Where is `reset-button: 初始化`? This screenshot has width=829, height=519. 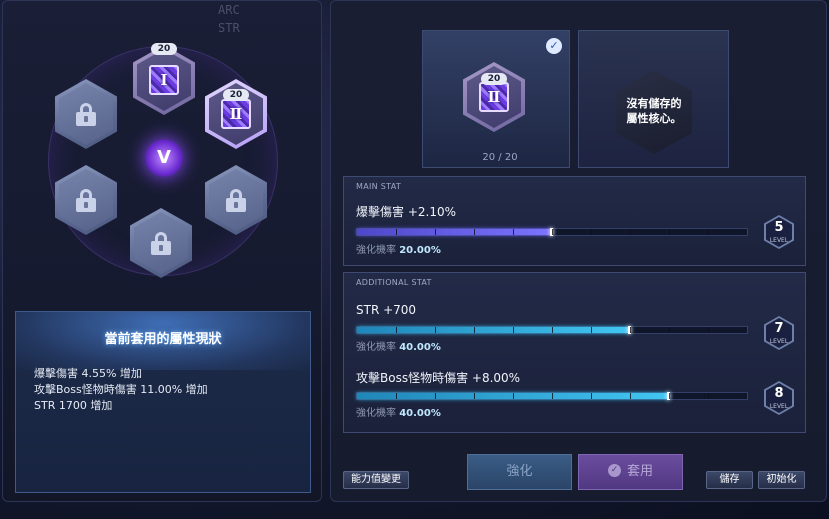
reset-button: 初始化 is located at coordinates (781, 480).